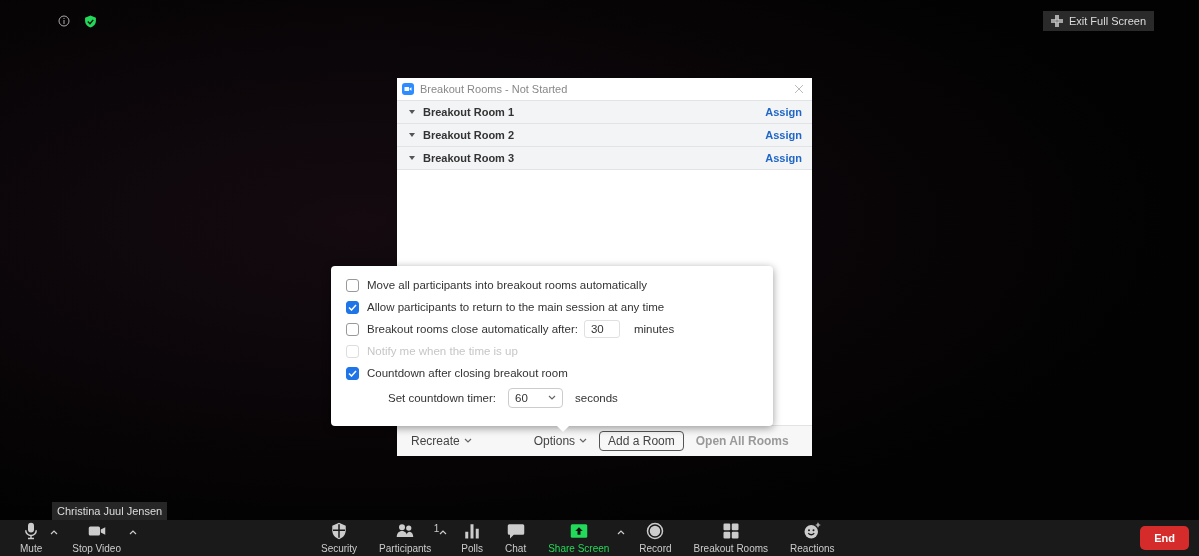 This screenshot has height=556, width=1199. Describe the element at coordinates (31, 537) in the screenshot. I see `toolbar-button: Mute` at that location.